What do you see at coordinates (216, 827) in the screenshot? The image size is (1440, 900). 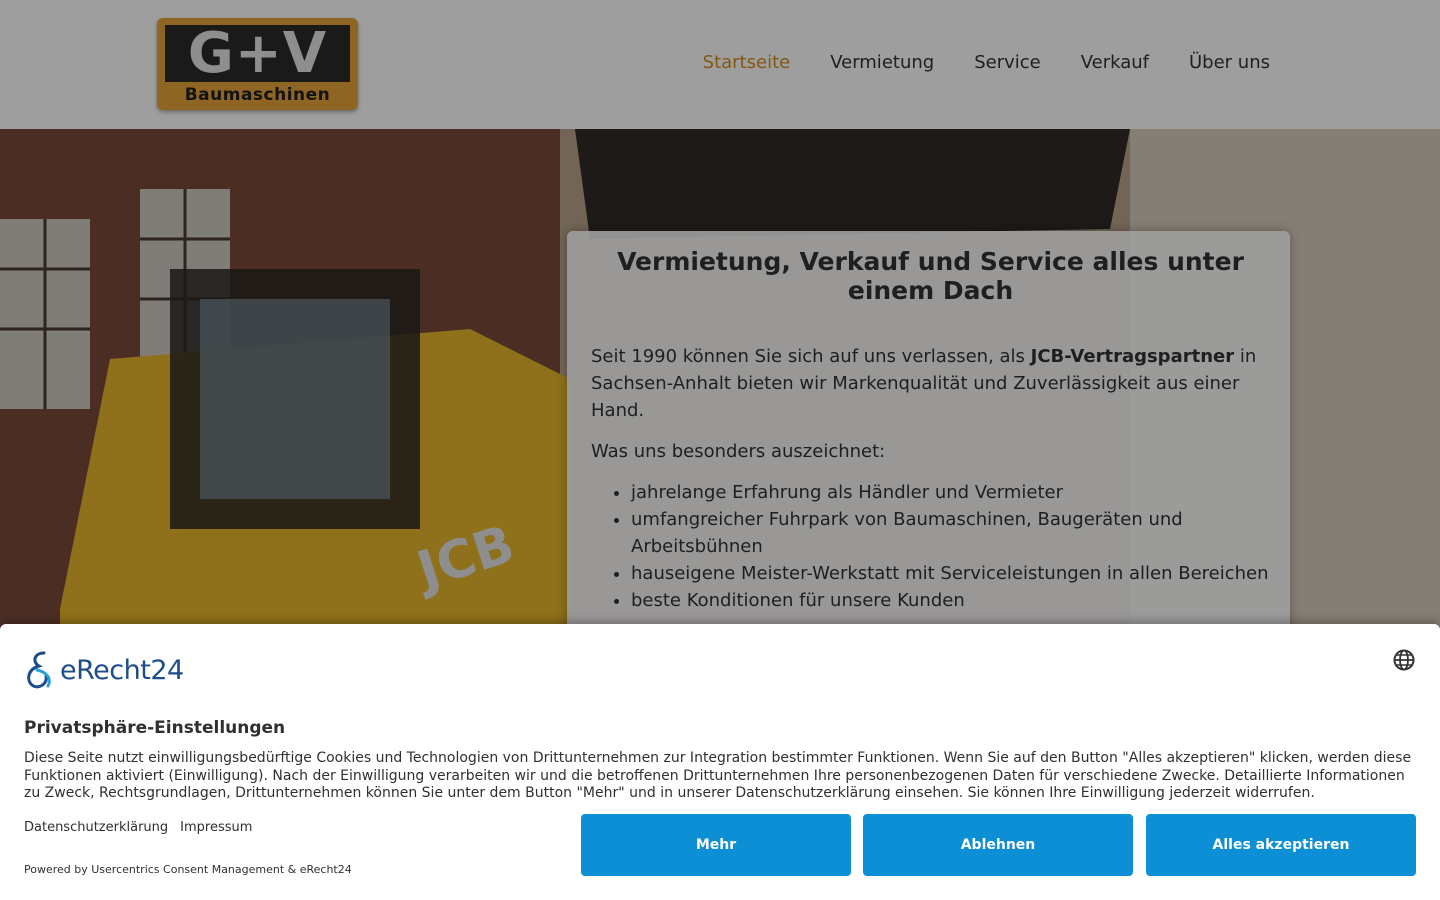 I see `imprint-link: Impressum` at bounding box center [216, 827].